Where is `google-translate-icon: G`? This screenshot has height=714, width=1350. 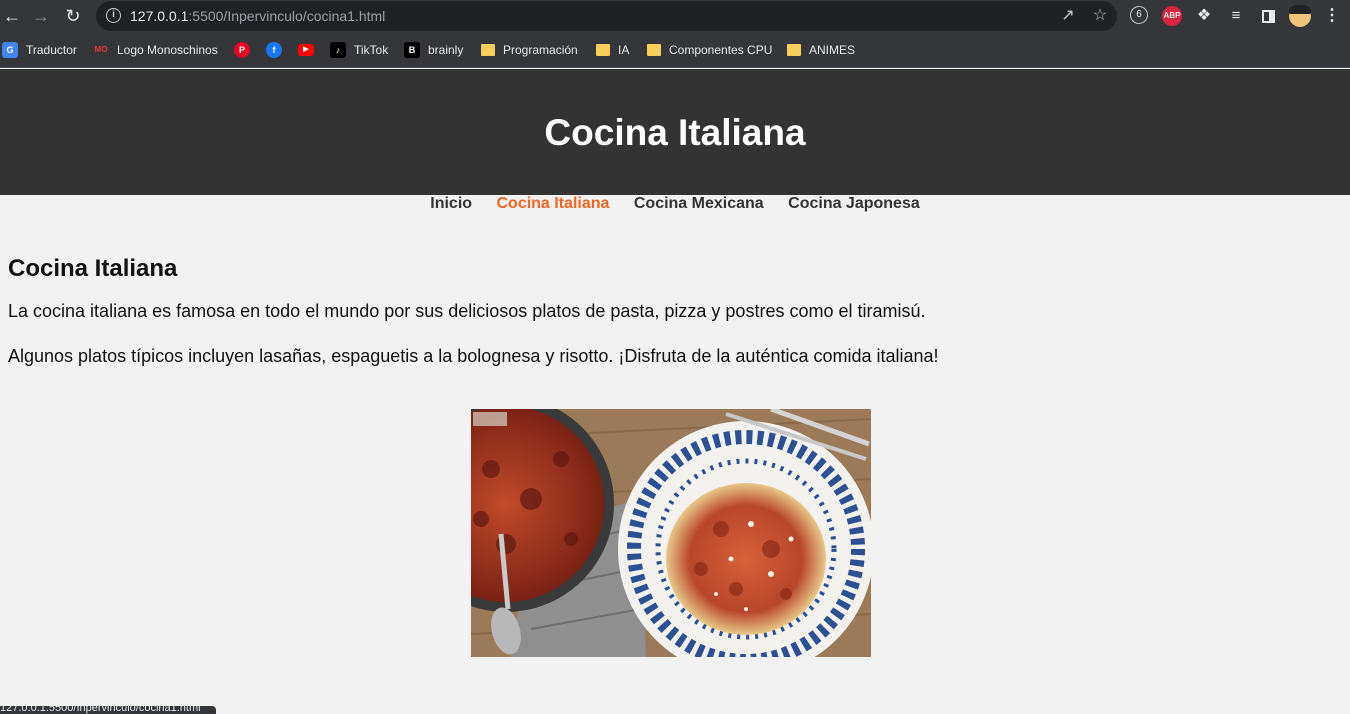 google-translate-icon: G is located at coordinates (10, 50).